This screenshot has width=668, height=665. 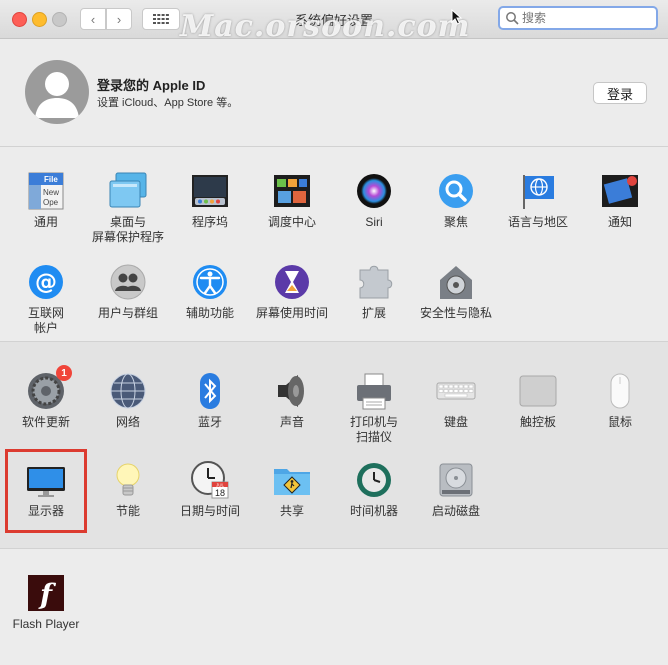 I want to click on users-icon, so click(x=128, y=282).